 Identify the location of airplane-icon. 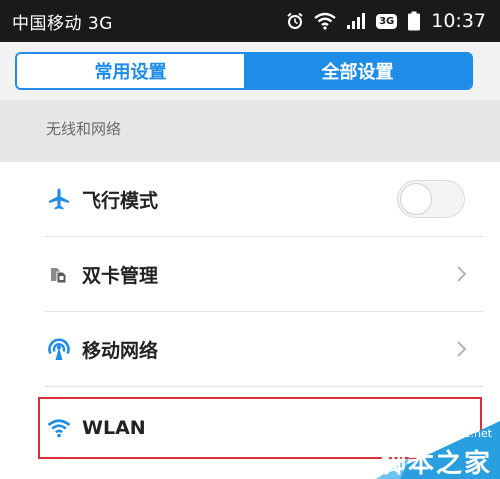
(59, 199).